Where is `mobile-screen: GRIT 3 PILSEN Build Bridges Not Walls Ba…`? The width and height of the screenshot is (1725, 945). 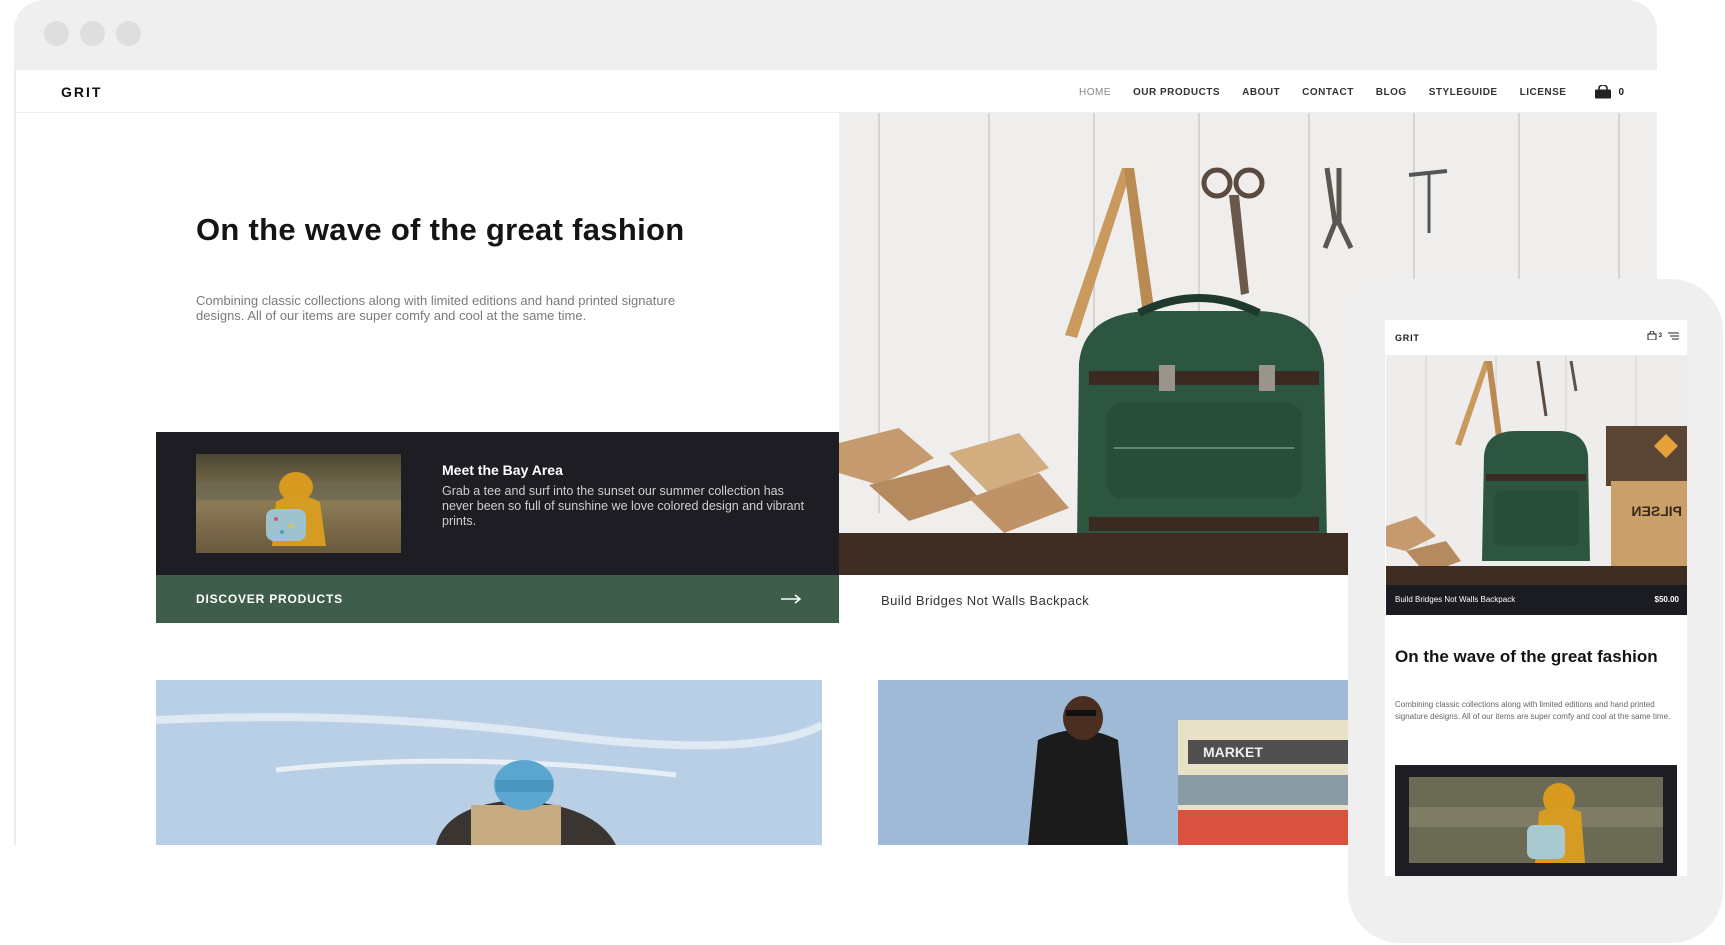 mobile-screen: GRIT 3 PILSEN Build Bridges Not Walls Ba… is located at coordinates (1536, 598).